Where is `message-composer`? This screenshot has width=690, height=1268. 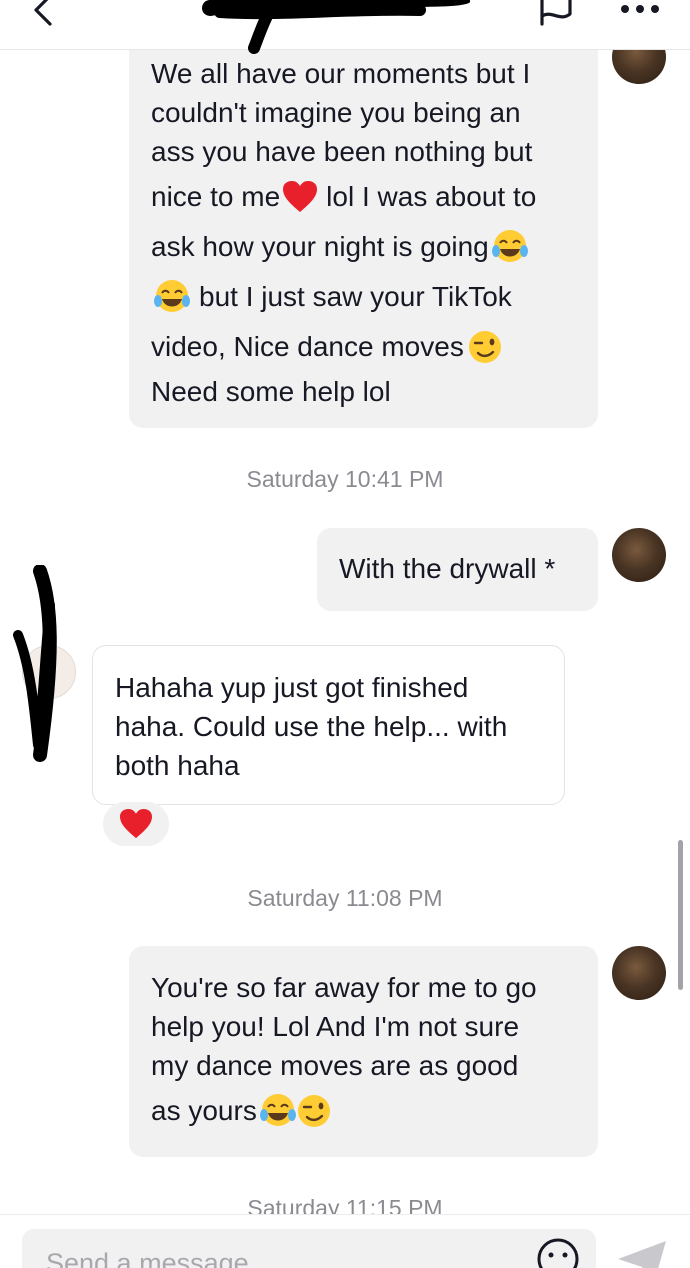 message-composer is located at coordinates (309, 1248).